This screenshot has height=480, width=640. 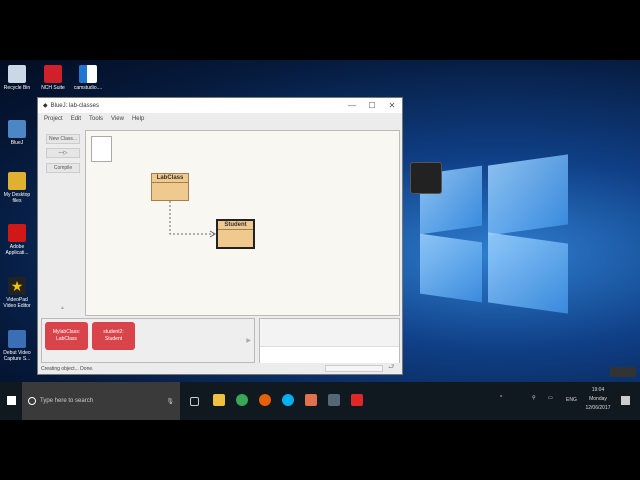 I want to click on bluej-icon, so click(x=17, y=129).